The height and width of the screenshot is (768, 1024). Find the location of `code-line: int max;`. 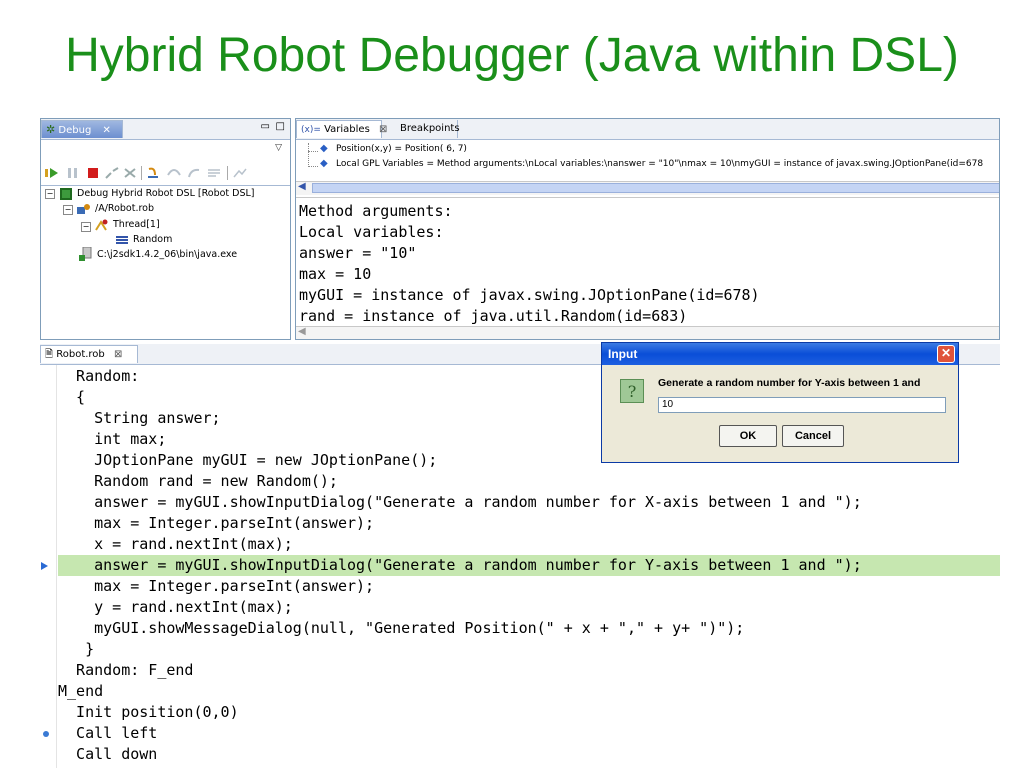

code-line: int max; is located at coordinates (112, 439).